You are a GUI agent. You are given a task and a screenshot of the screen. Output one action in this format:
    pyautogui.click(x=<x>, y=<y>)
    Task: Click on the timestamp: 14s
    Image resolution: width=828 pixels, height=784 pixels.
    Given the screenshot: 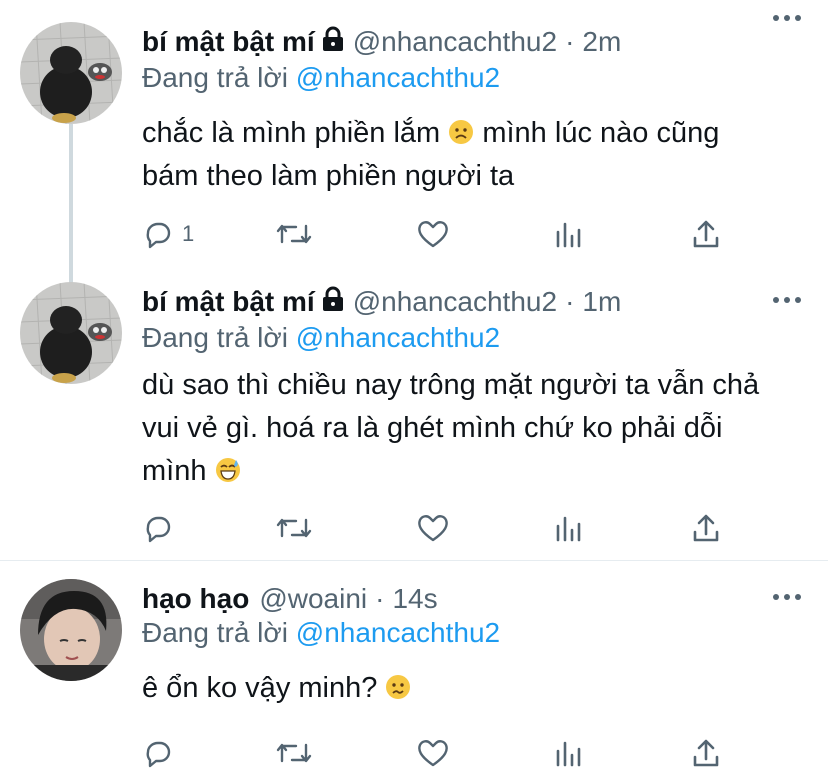 What is the action you would take?
    pyautogui.click(x=414, y=599)
    